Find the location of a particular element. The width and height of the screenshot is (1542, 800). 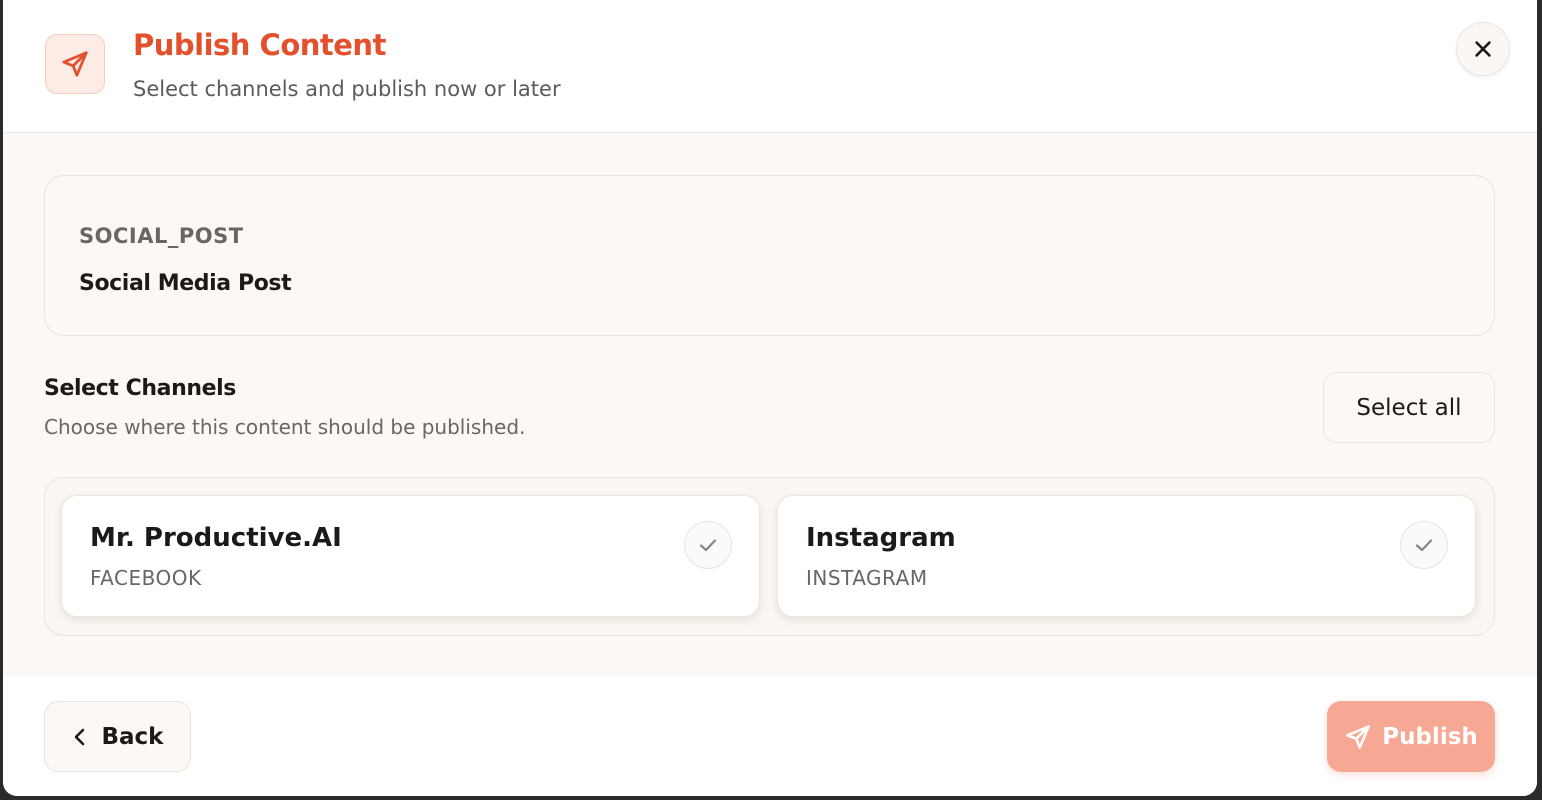

modal-title: Publish Content is located at coordinates (259, 45).